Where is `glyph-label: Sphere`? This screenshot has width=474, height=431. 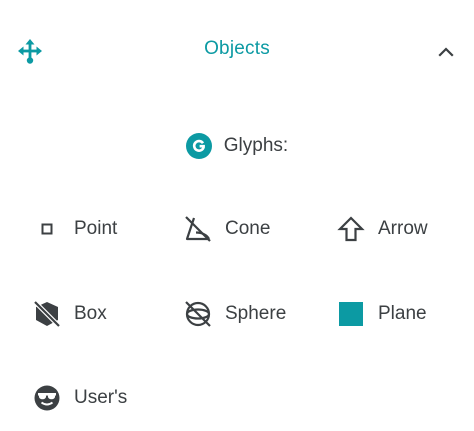
glyph-label: Sphere is located at coordinates (256, 313).